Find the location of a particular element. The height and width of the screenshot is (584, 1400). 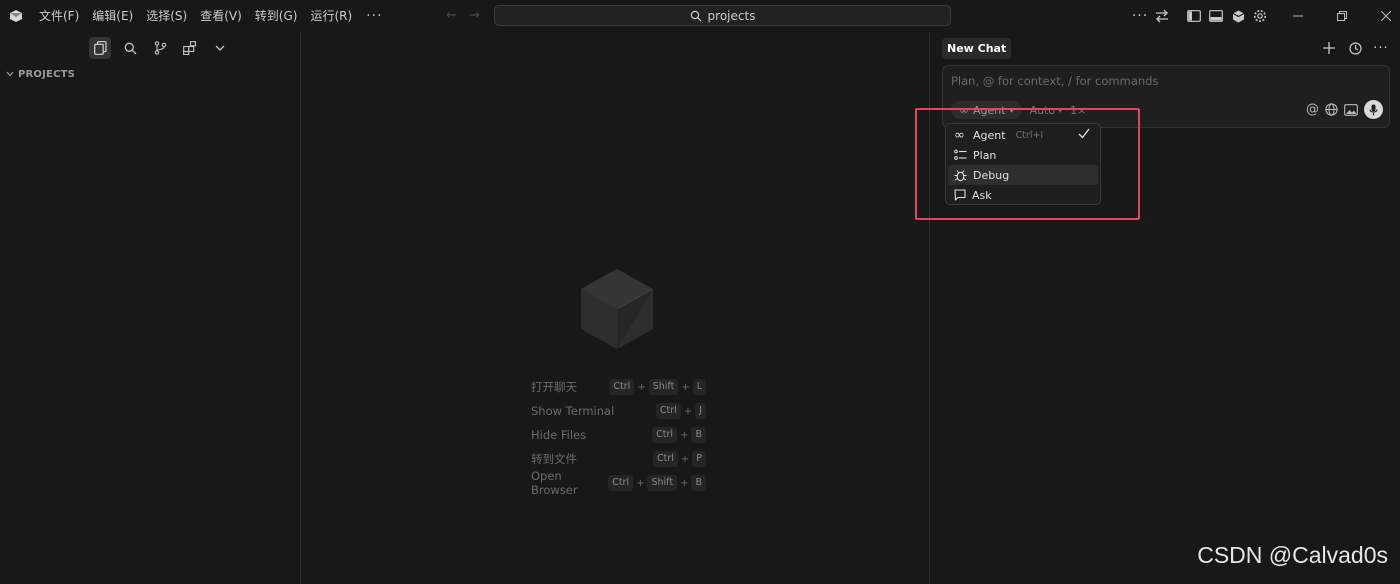

chat-header: New Chat ··· is located at coordinates (1165, 48).